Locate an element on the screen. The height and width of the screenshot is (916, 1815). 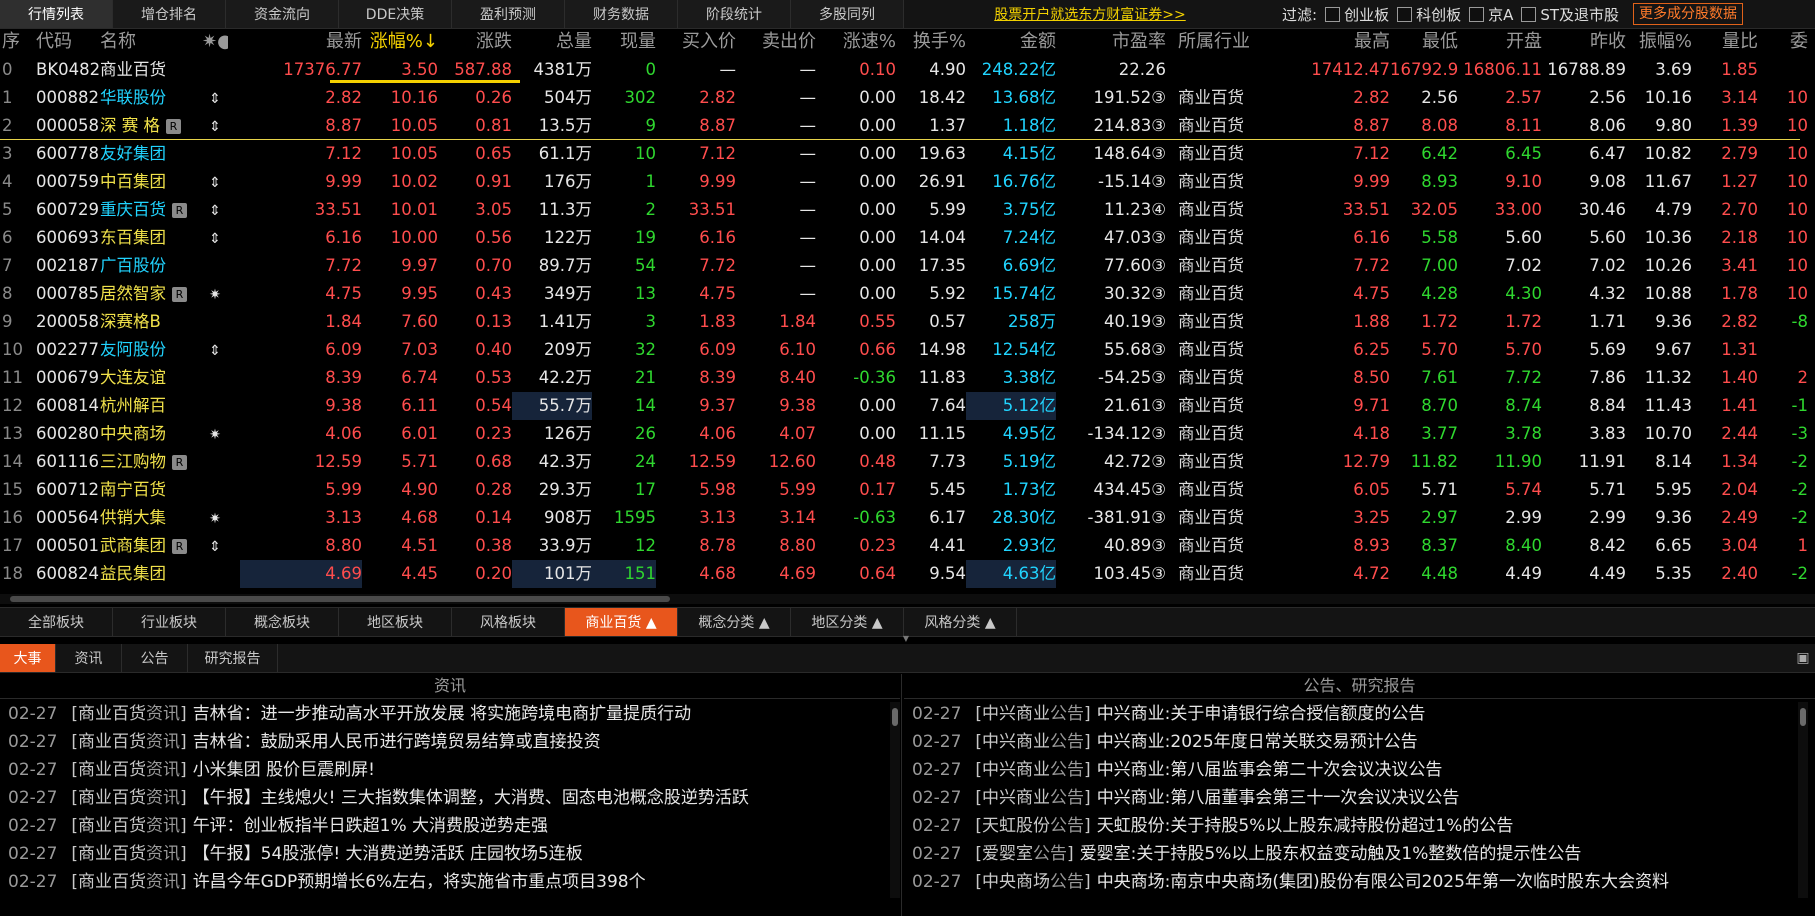
announcement-scrollbar is located at coordinates (1803, 800).